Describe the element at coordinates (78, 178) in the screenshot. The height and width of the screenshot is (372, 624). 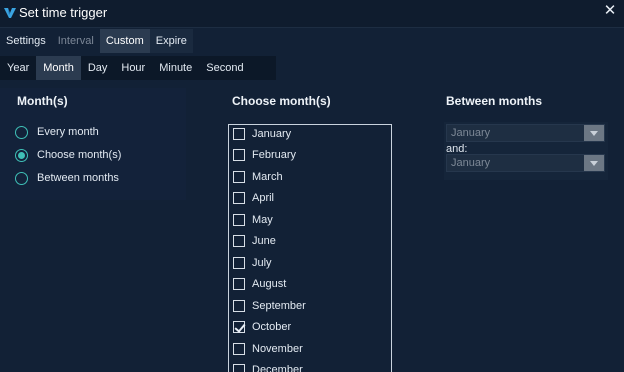
I see `radio-label: Between months` at that location.